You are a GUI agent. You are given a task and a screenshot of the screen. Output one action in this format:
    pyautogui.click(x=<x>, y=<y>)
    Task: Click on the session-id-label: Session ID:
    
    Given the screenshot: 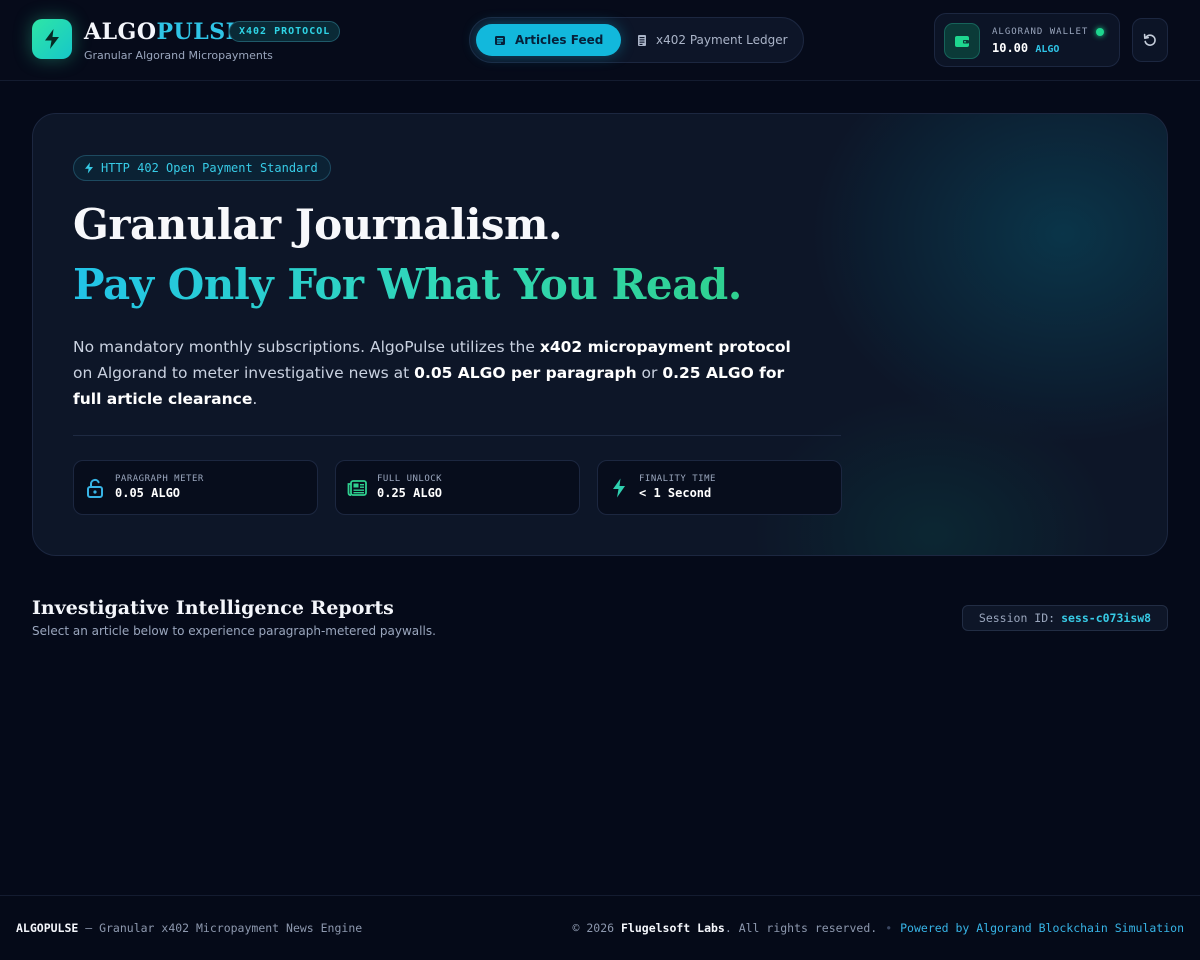 What is the action you would take?
    pyautogui.click(x=1017, y=618)
    